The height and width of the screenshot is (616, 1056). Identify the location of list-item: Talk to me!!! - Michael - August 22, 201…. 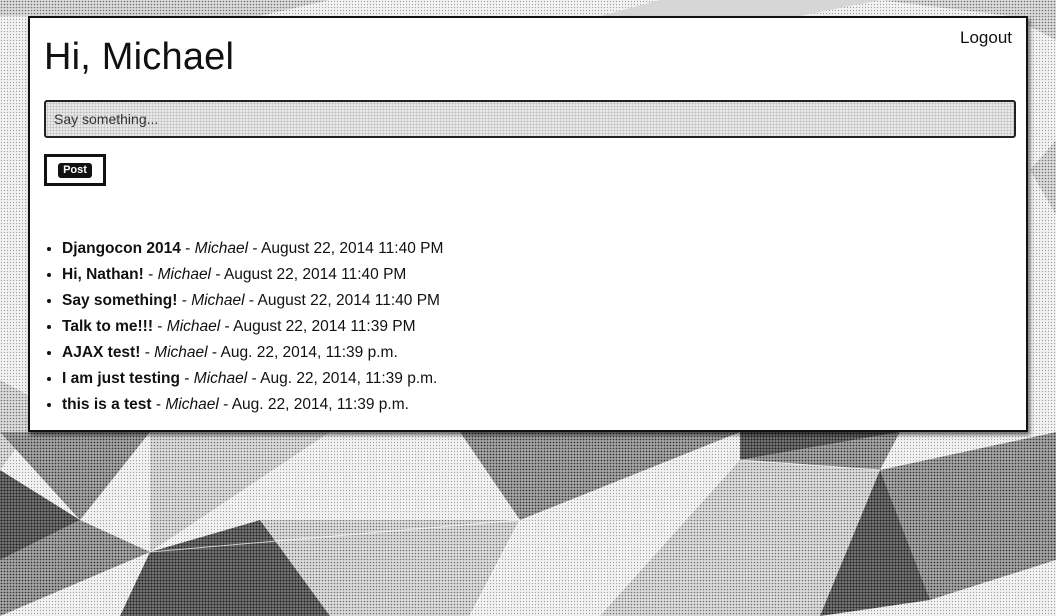
(252, 327).